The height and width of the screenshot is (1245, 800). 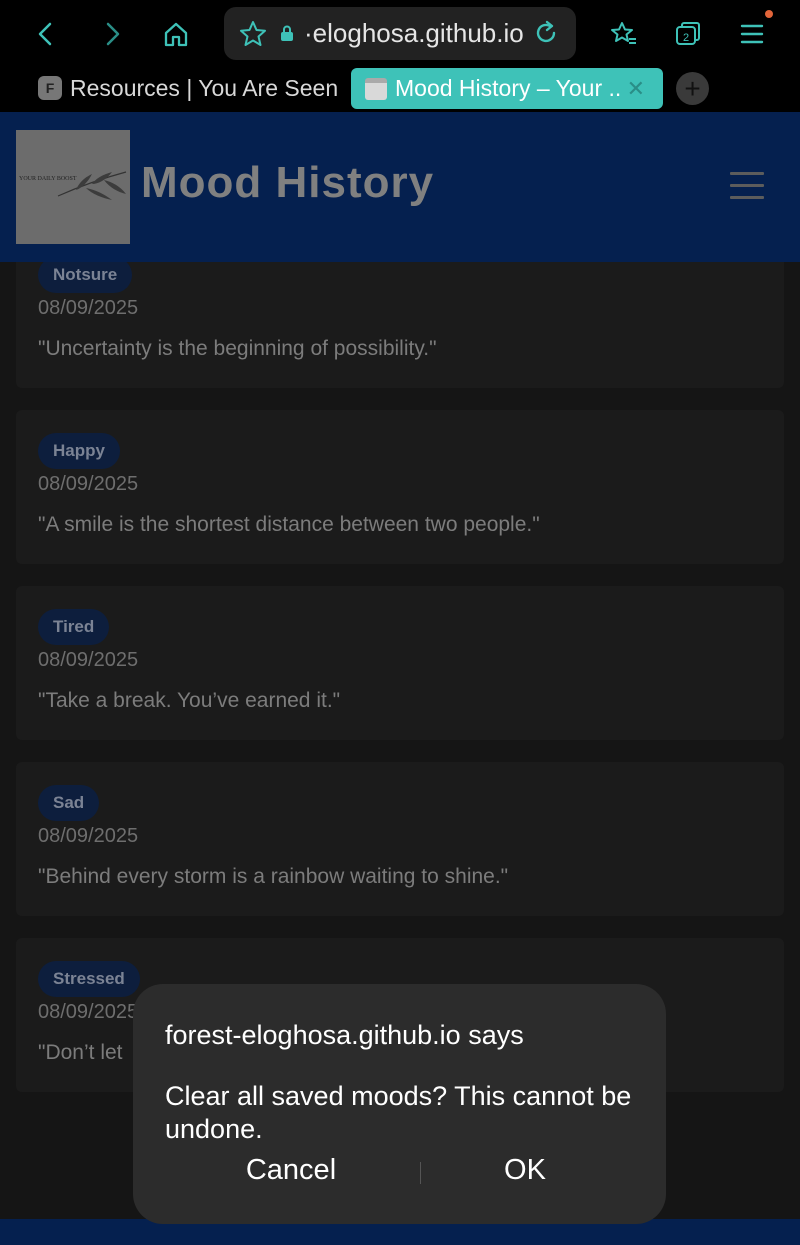 I want to click on site-menu-button, so click(x=747, y=186).